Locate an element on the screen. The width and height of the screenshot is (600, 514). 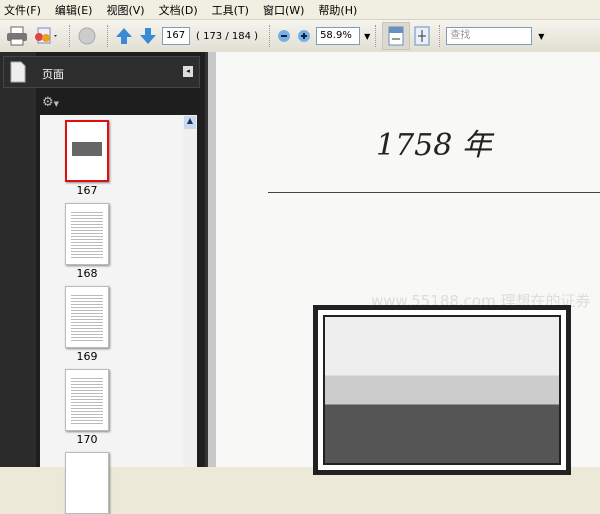
globe-icon is located at coordinates (87, 36).